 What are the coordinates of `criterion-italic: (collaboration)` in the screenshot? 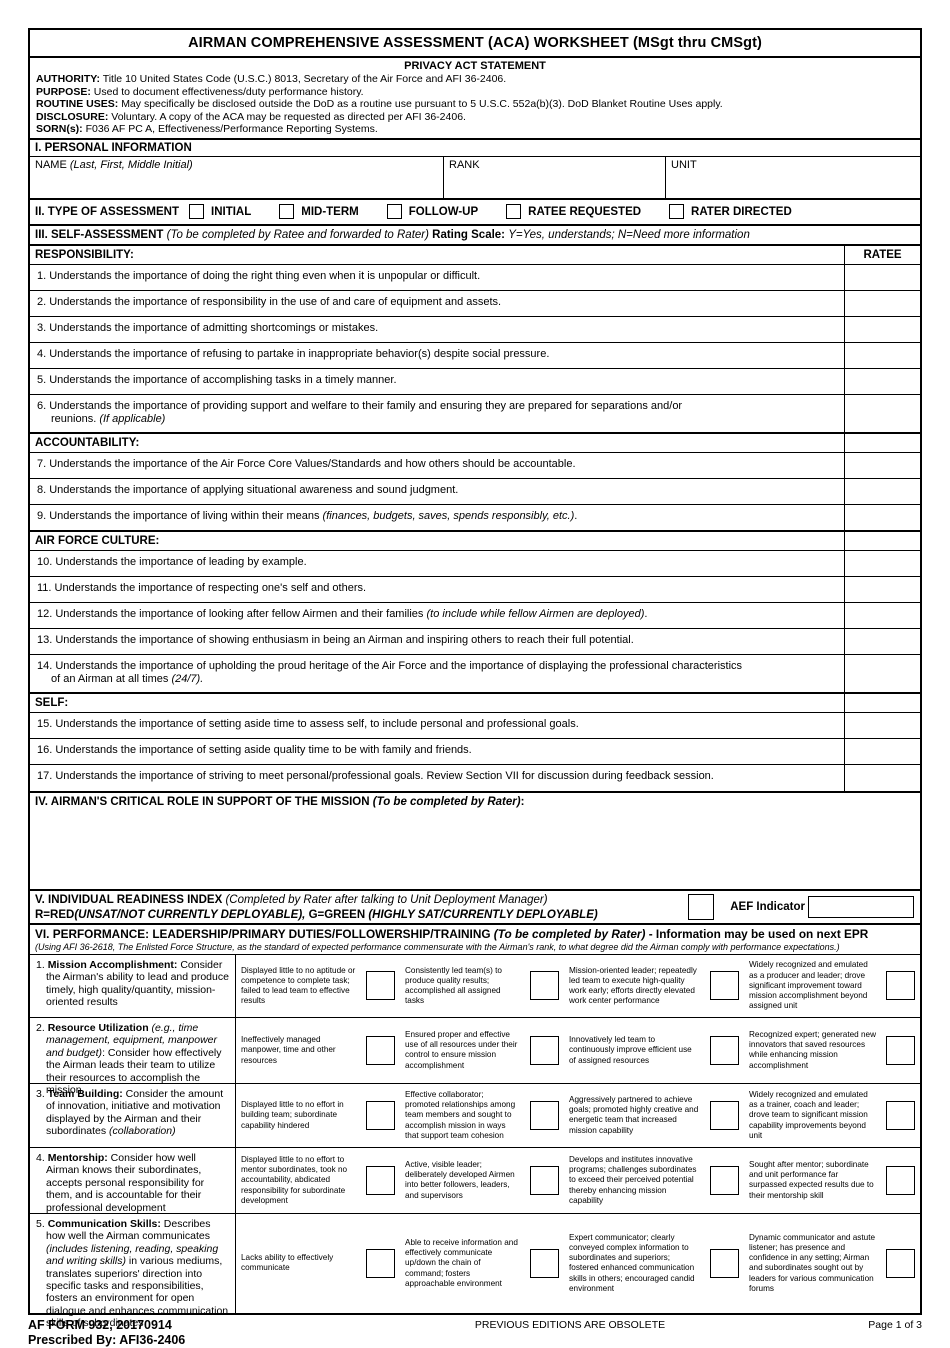 It's located at (142, 1131).